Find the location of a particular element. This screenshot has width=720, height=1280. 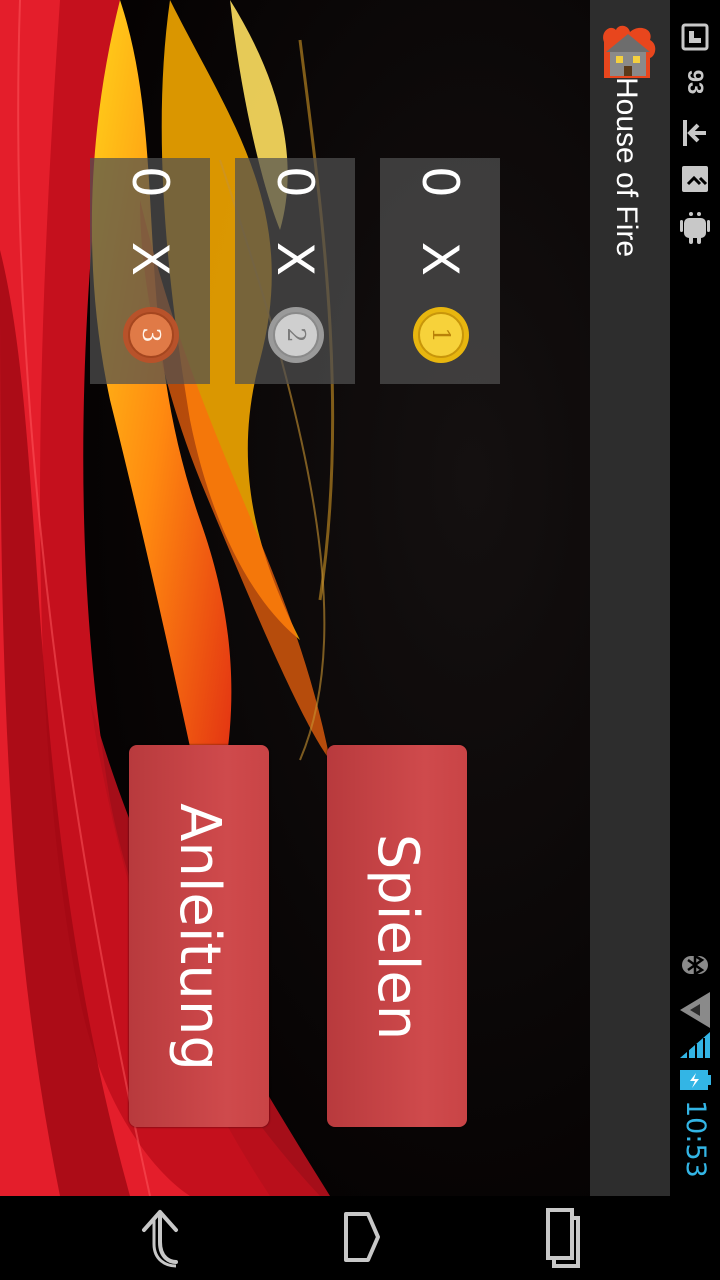

recents-icon is located at coordinates (563, 1238).